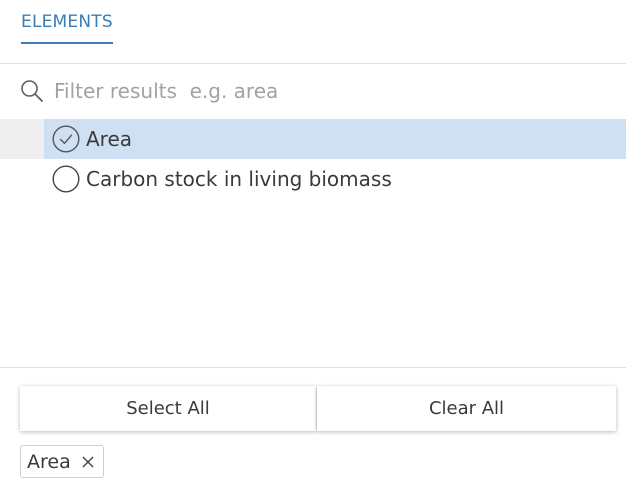 Image resolution: width=626 pixels, height=492 pixels. I want to click on list-item-area: Area, so click(313, 139).